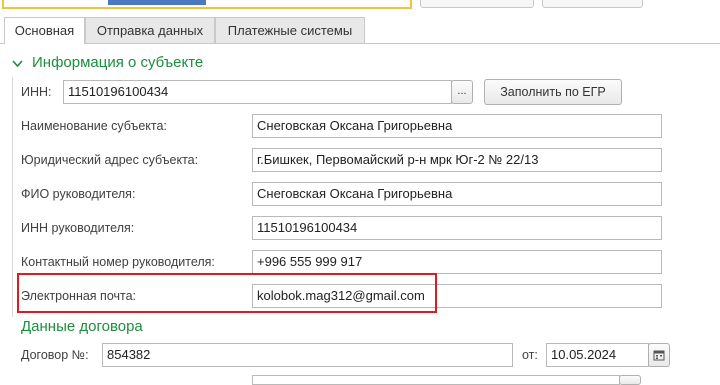  What do you see at coordinates (17, 64) in the screenshot?
I see `chevron-down-icon` at bounding box center [17, 64].